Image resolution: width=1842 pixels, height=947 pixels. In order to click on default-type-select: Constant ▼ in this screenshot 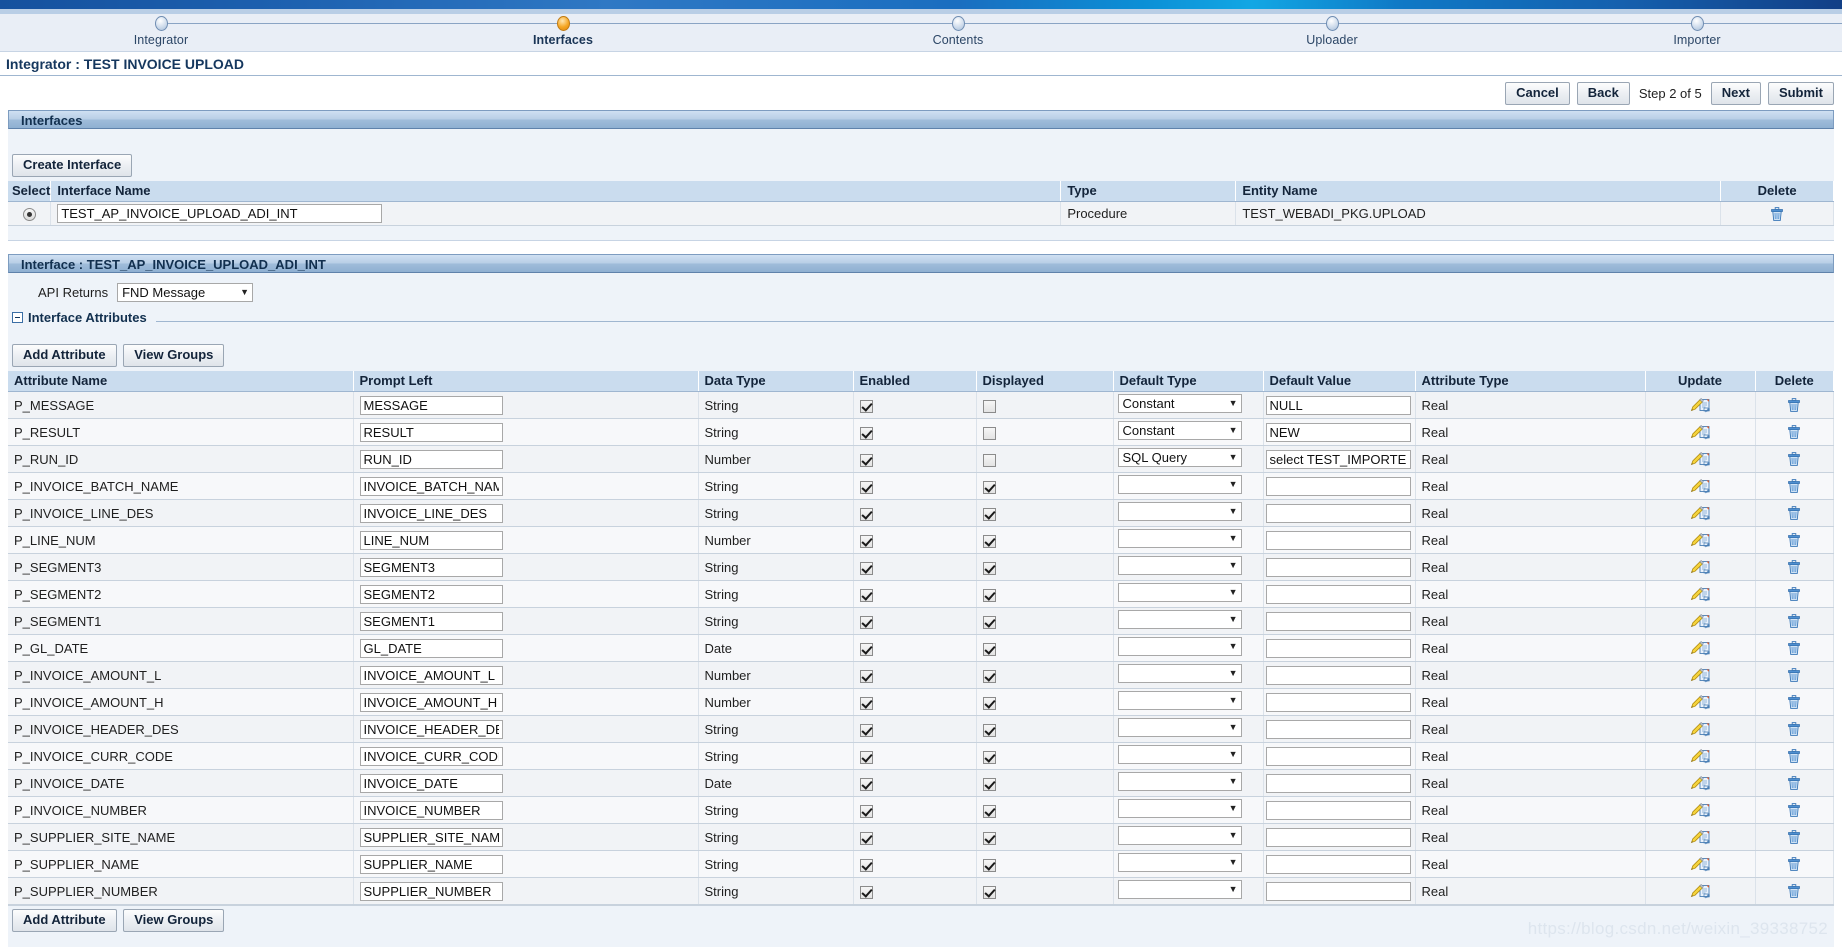, I will do `click(1179, 403)`.